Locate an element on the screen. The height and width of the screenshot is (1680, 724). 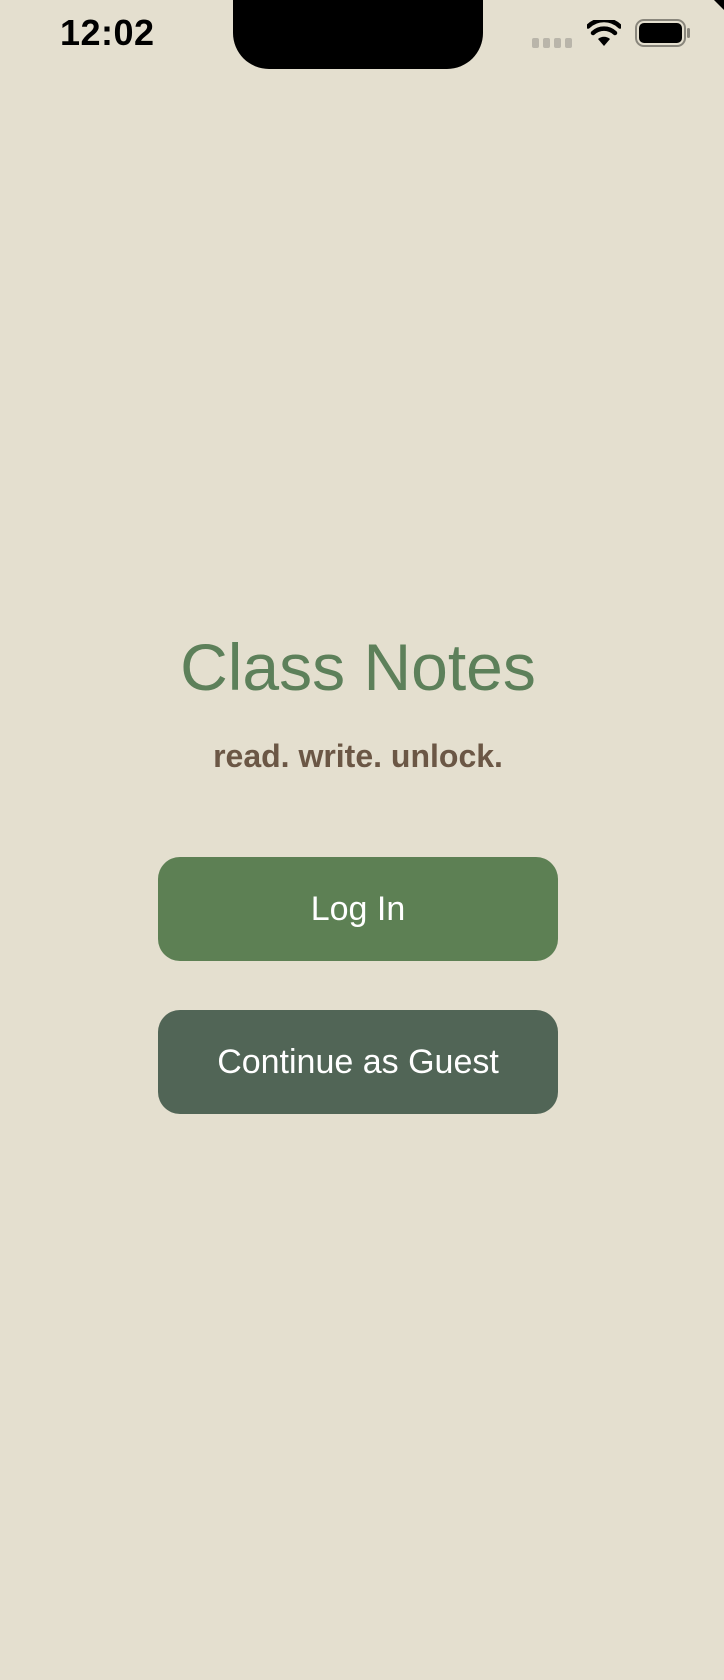
login-button-label: Log In is located at coordinates (358, 908).